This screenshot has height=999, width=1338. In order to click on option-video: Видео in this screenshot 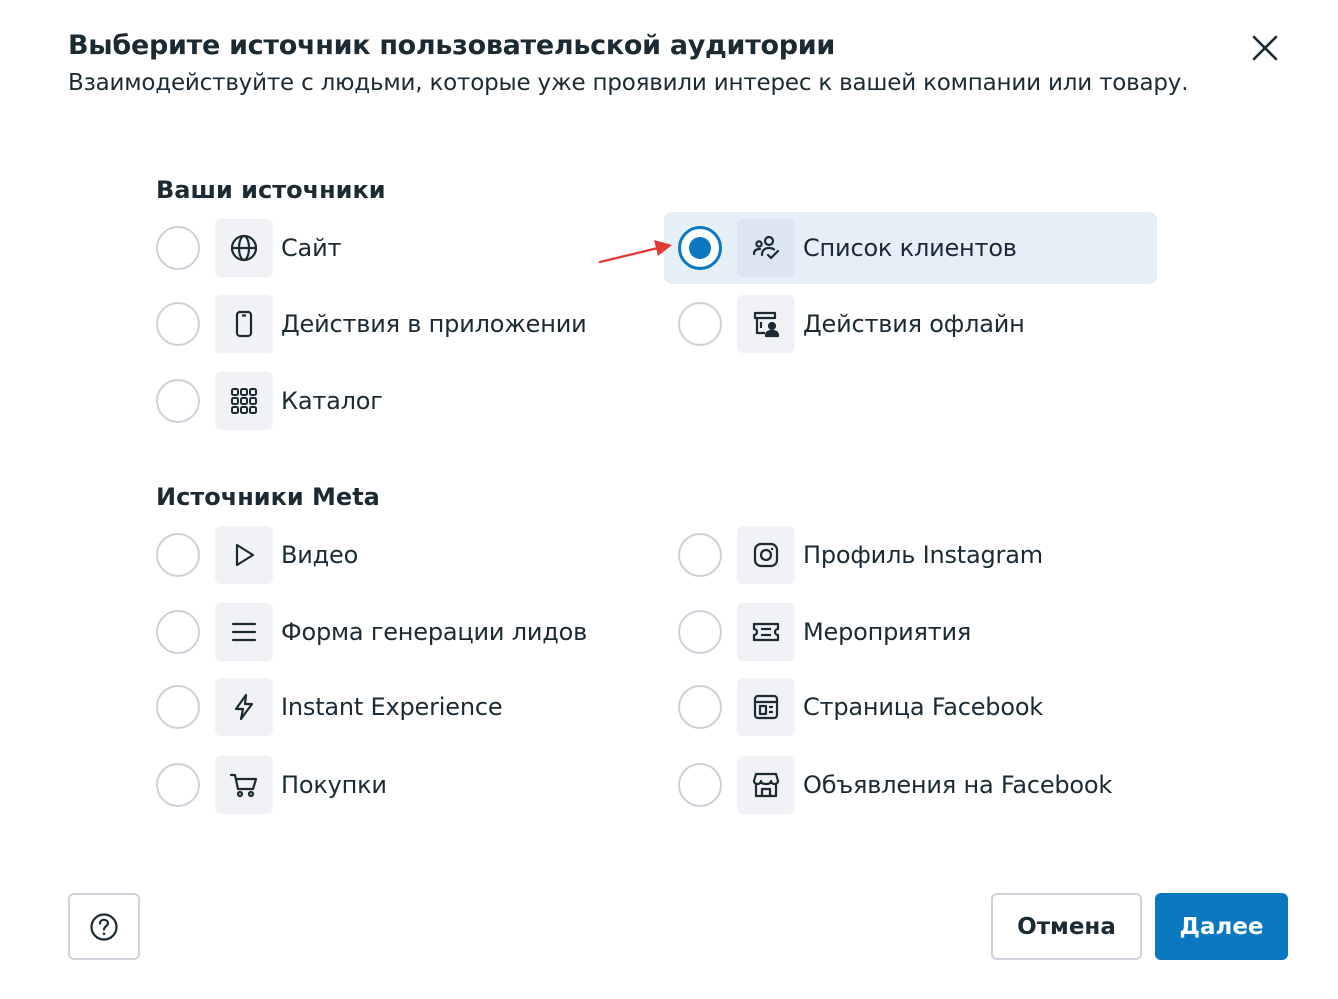, I will do `click(386, 555)`.